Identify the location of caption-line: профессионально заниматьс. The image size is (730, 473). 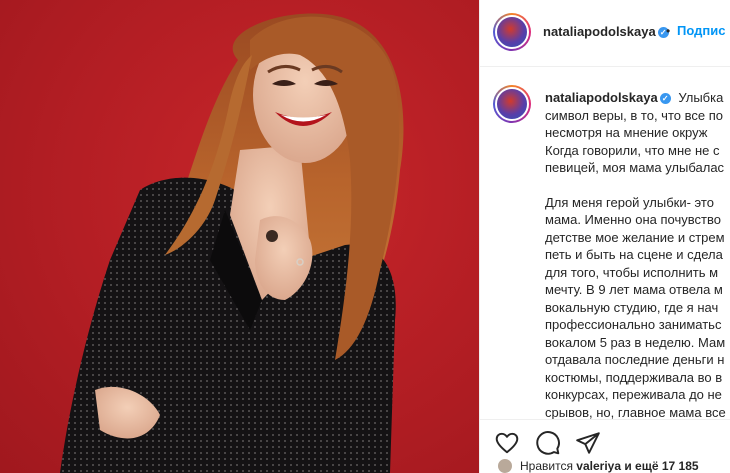
(633, 324).